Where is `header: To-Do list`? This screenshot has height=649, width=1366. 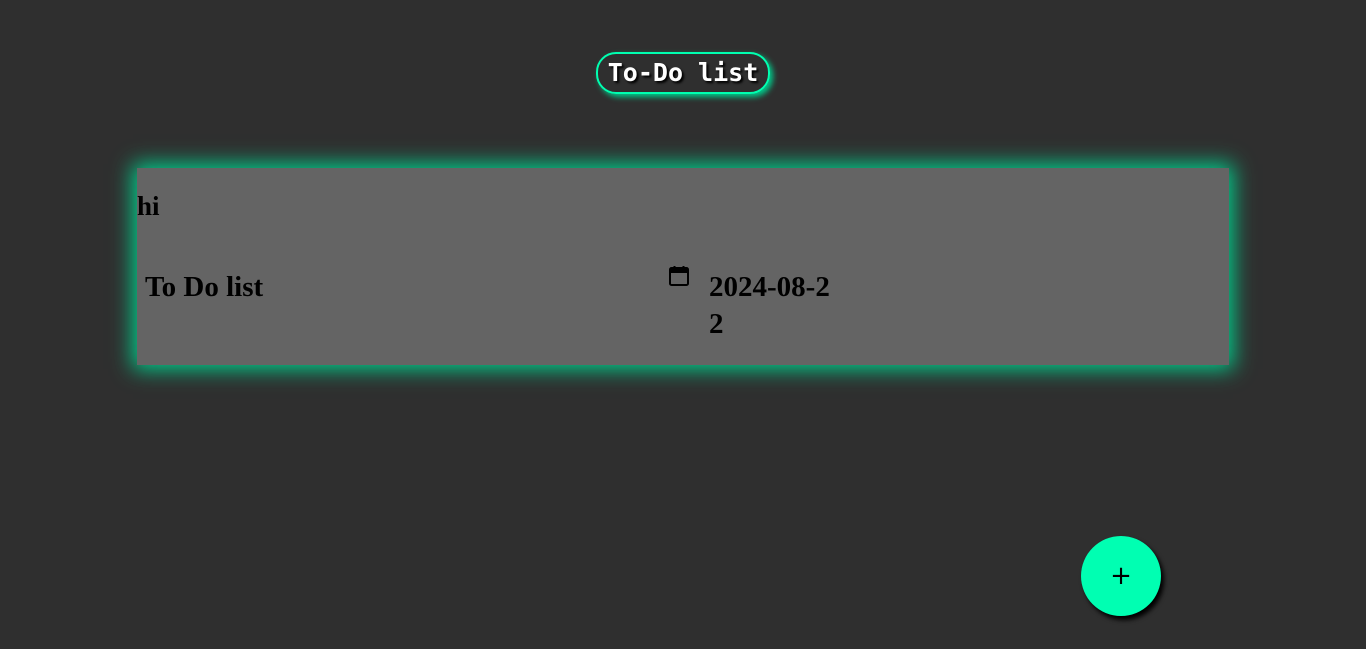
header: To-Do list is located at coordinates (683, 73).